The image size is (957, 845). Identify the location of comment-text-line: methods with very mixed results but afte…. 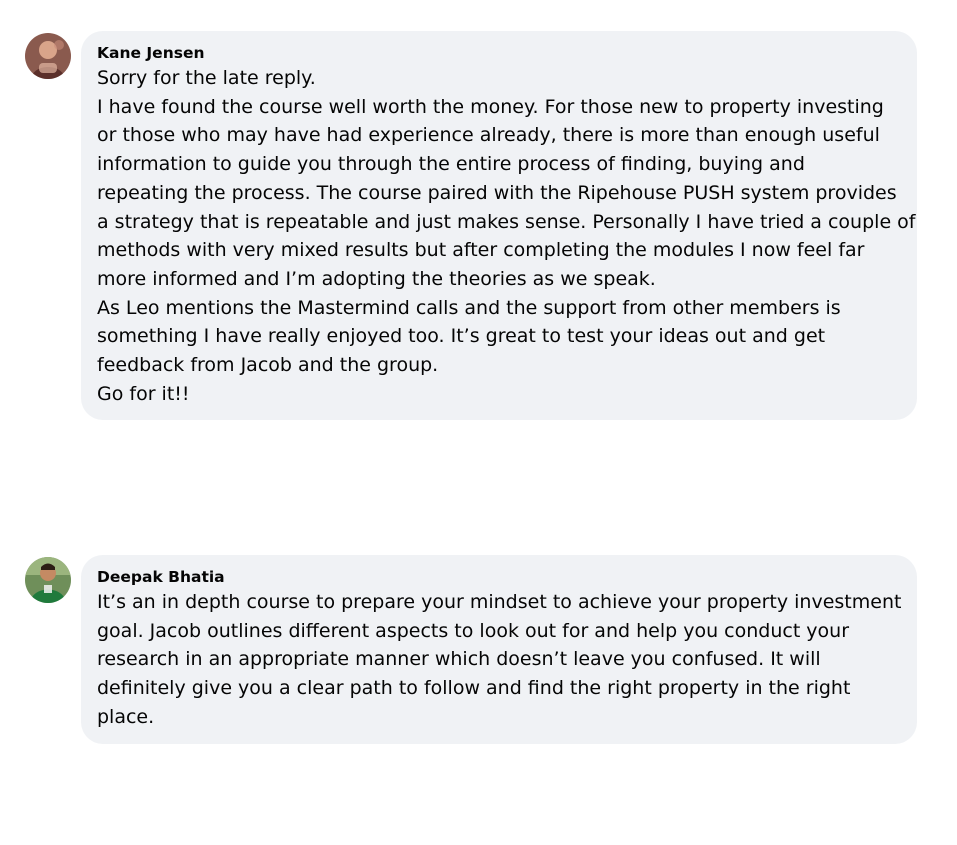
(481, 250).